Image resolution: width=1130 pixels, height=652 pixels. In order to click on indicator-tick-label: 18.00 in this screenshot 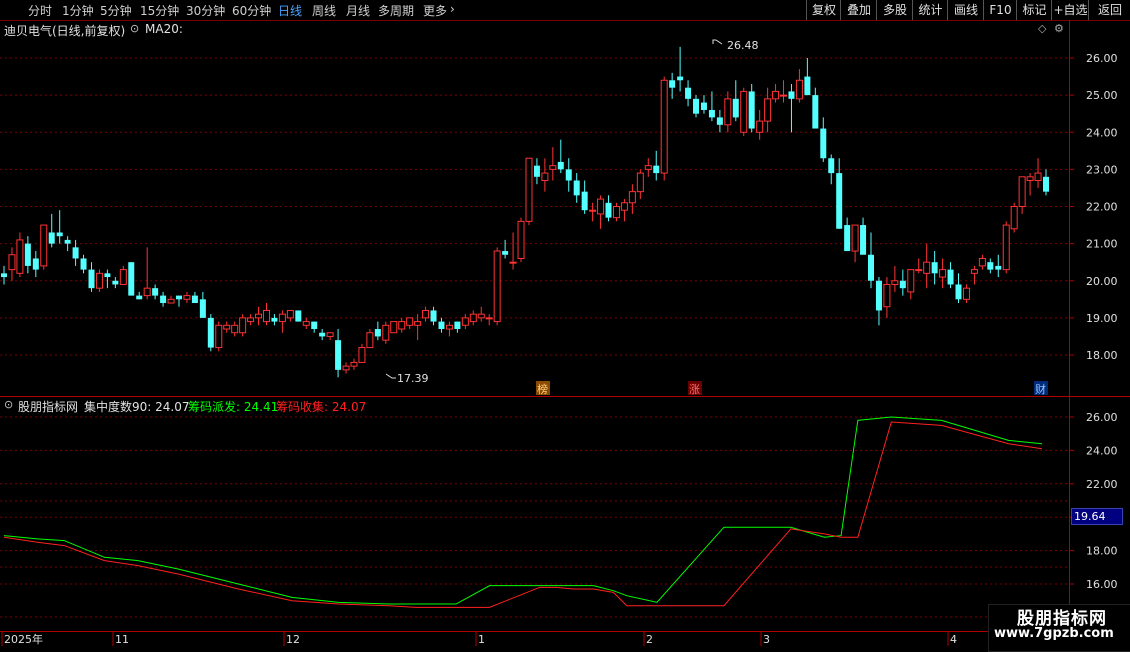, I will do `click(1102, 551)`.